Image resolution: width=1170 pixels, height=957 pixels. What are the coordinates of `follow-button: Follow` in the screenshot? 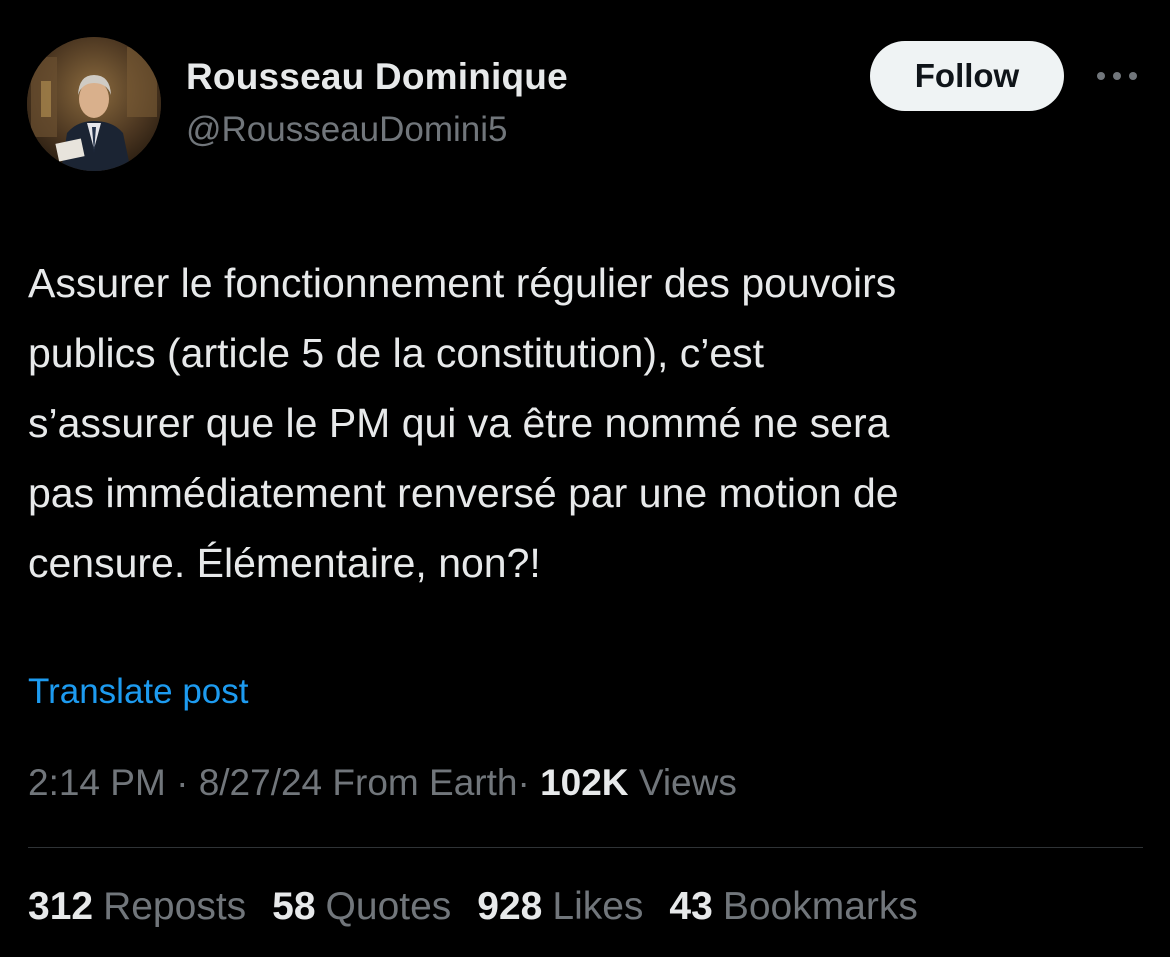 It's located at (967, 76).